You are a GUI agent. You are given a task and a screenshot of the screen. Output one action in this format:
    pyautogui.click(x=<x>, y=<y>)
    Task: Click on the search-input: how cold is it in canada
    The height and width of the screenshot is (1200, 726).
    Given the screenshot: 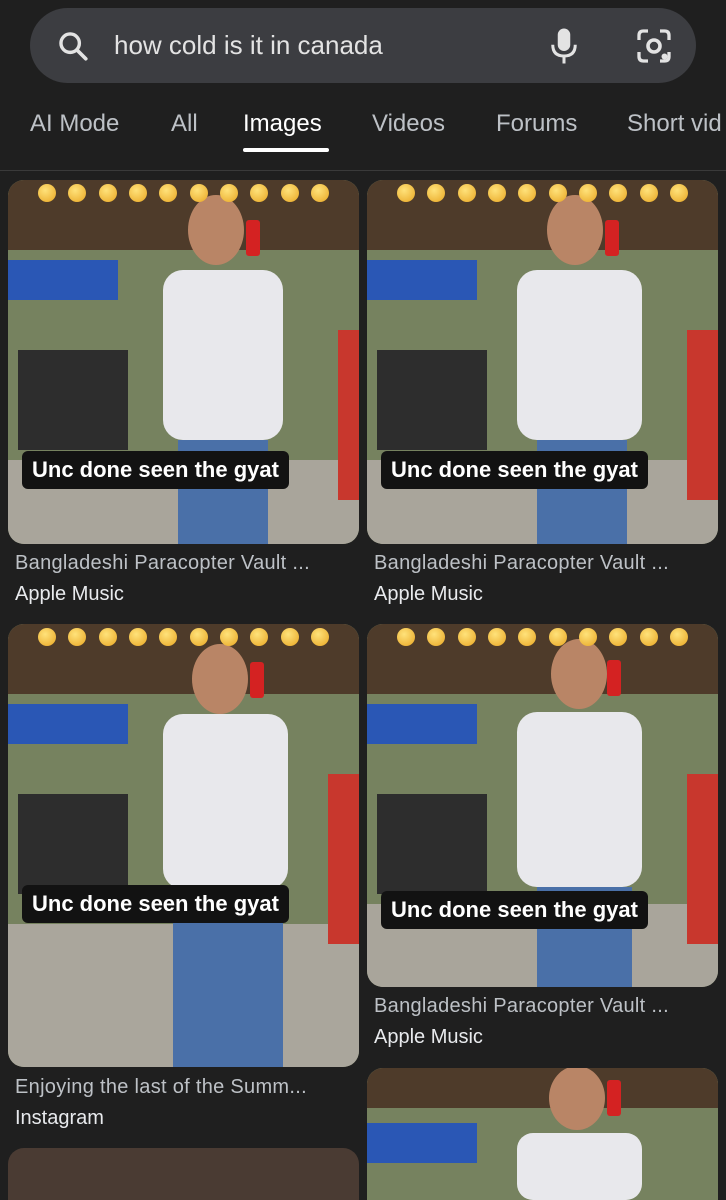 What is the action you would take?
    pyautogui.click(x=329, y=45)
    